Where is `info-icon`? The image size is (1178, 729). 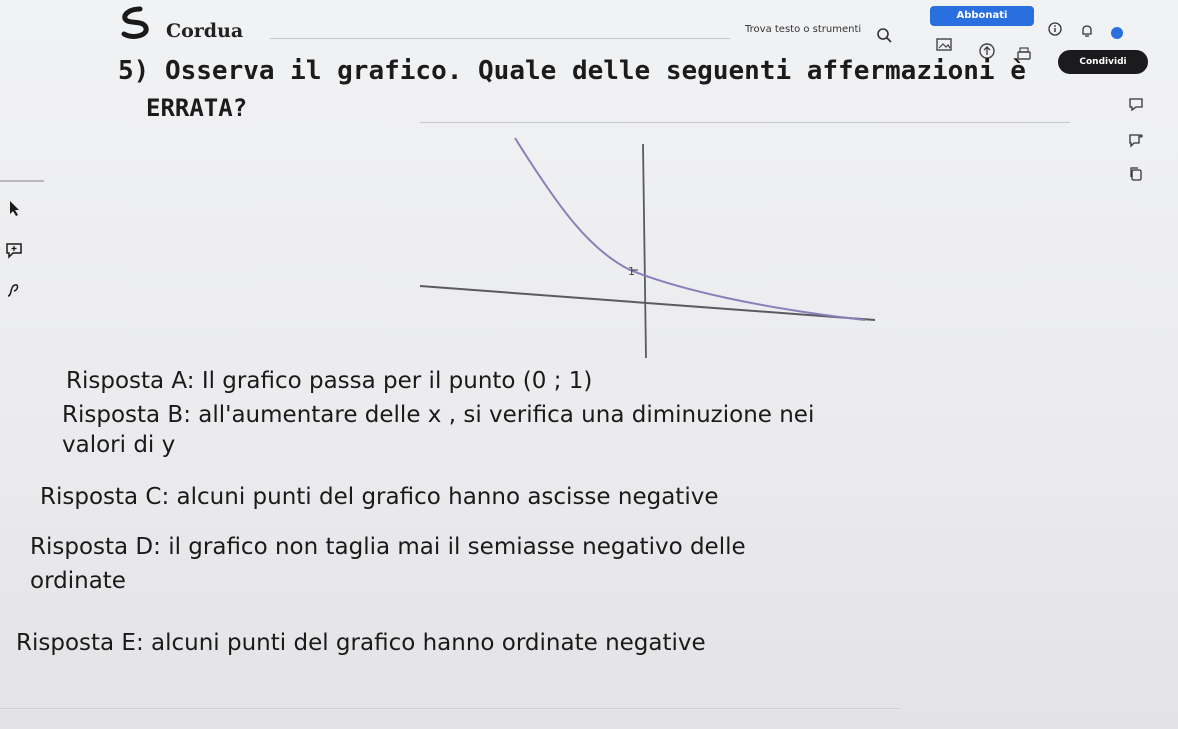
info-icon is located at coordinates (1055, 29).